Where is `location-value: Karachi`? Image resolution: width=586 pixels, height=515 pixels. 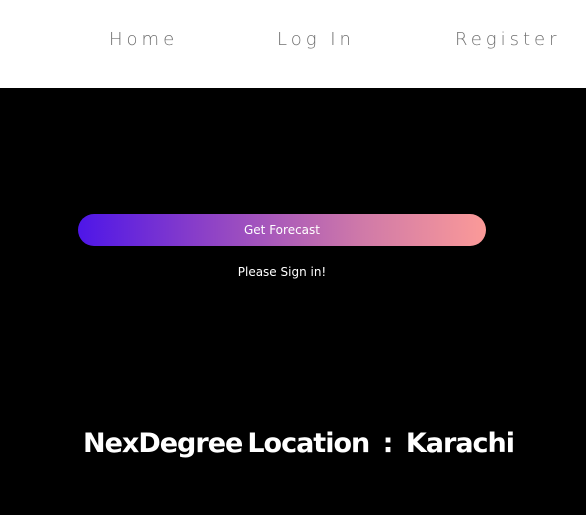 location-value: Karachi is located at coordinates (460, 443).